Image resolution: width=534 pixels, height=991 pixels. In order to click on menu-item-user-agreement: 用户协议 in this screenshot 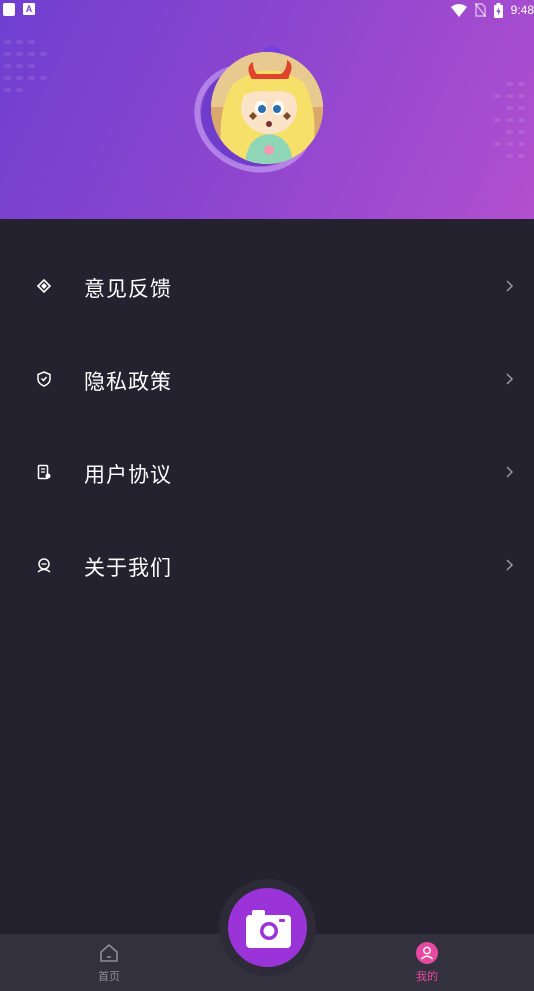, I will do `click(267, 472)`.